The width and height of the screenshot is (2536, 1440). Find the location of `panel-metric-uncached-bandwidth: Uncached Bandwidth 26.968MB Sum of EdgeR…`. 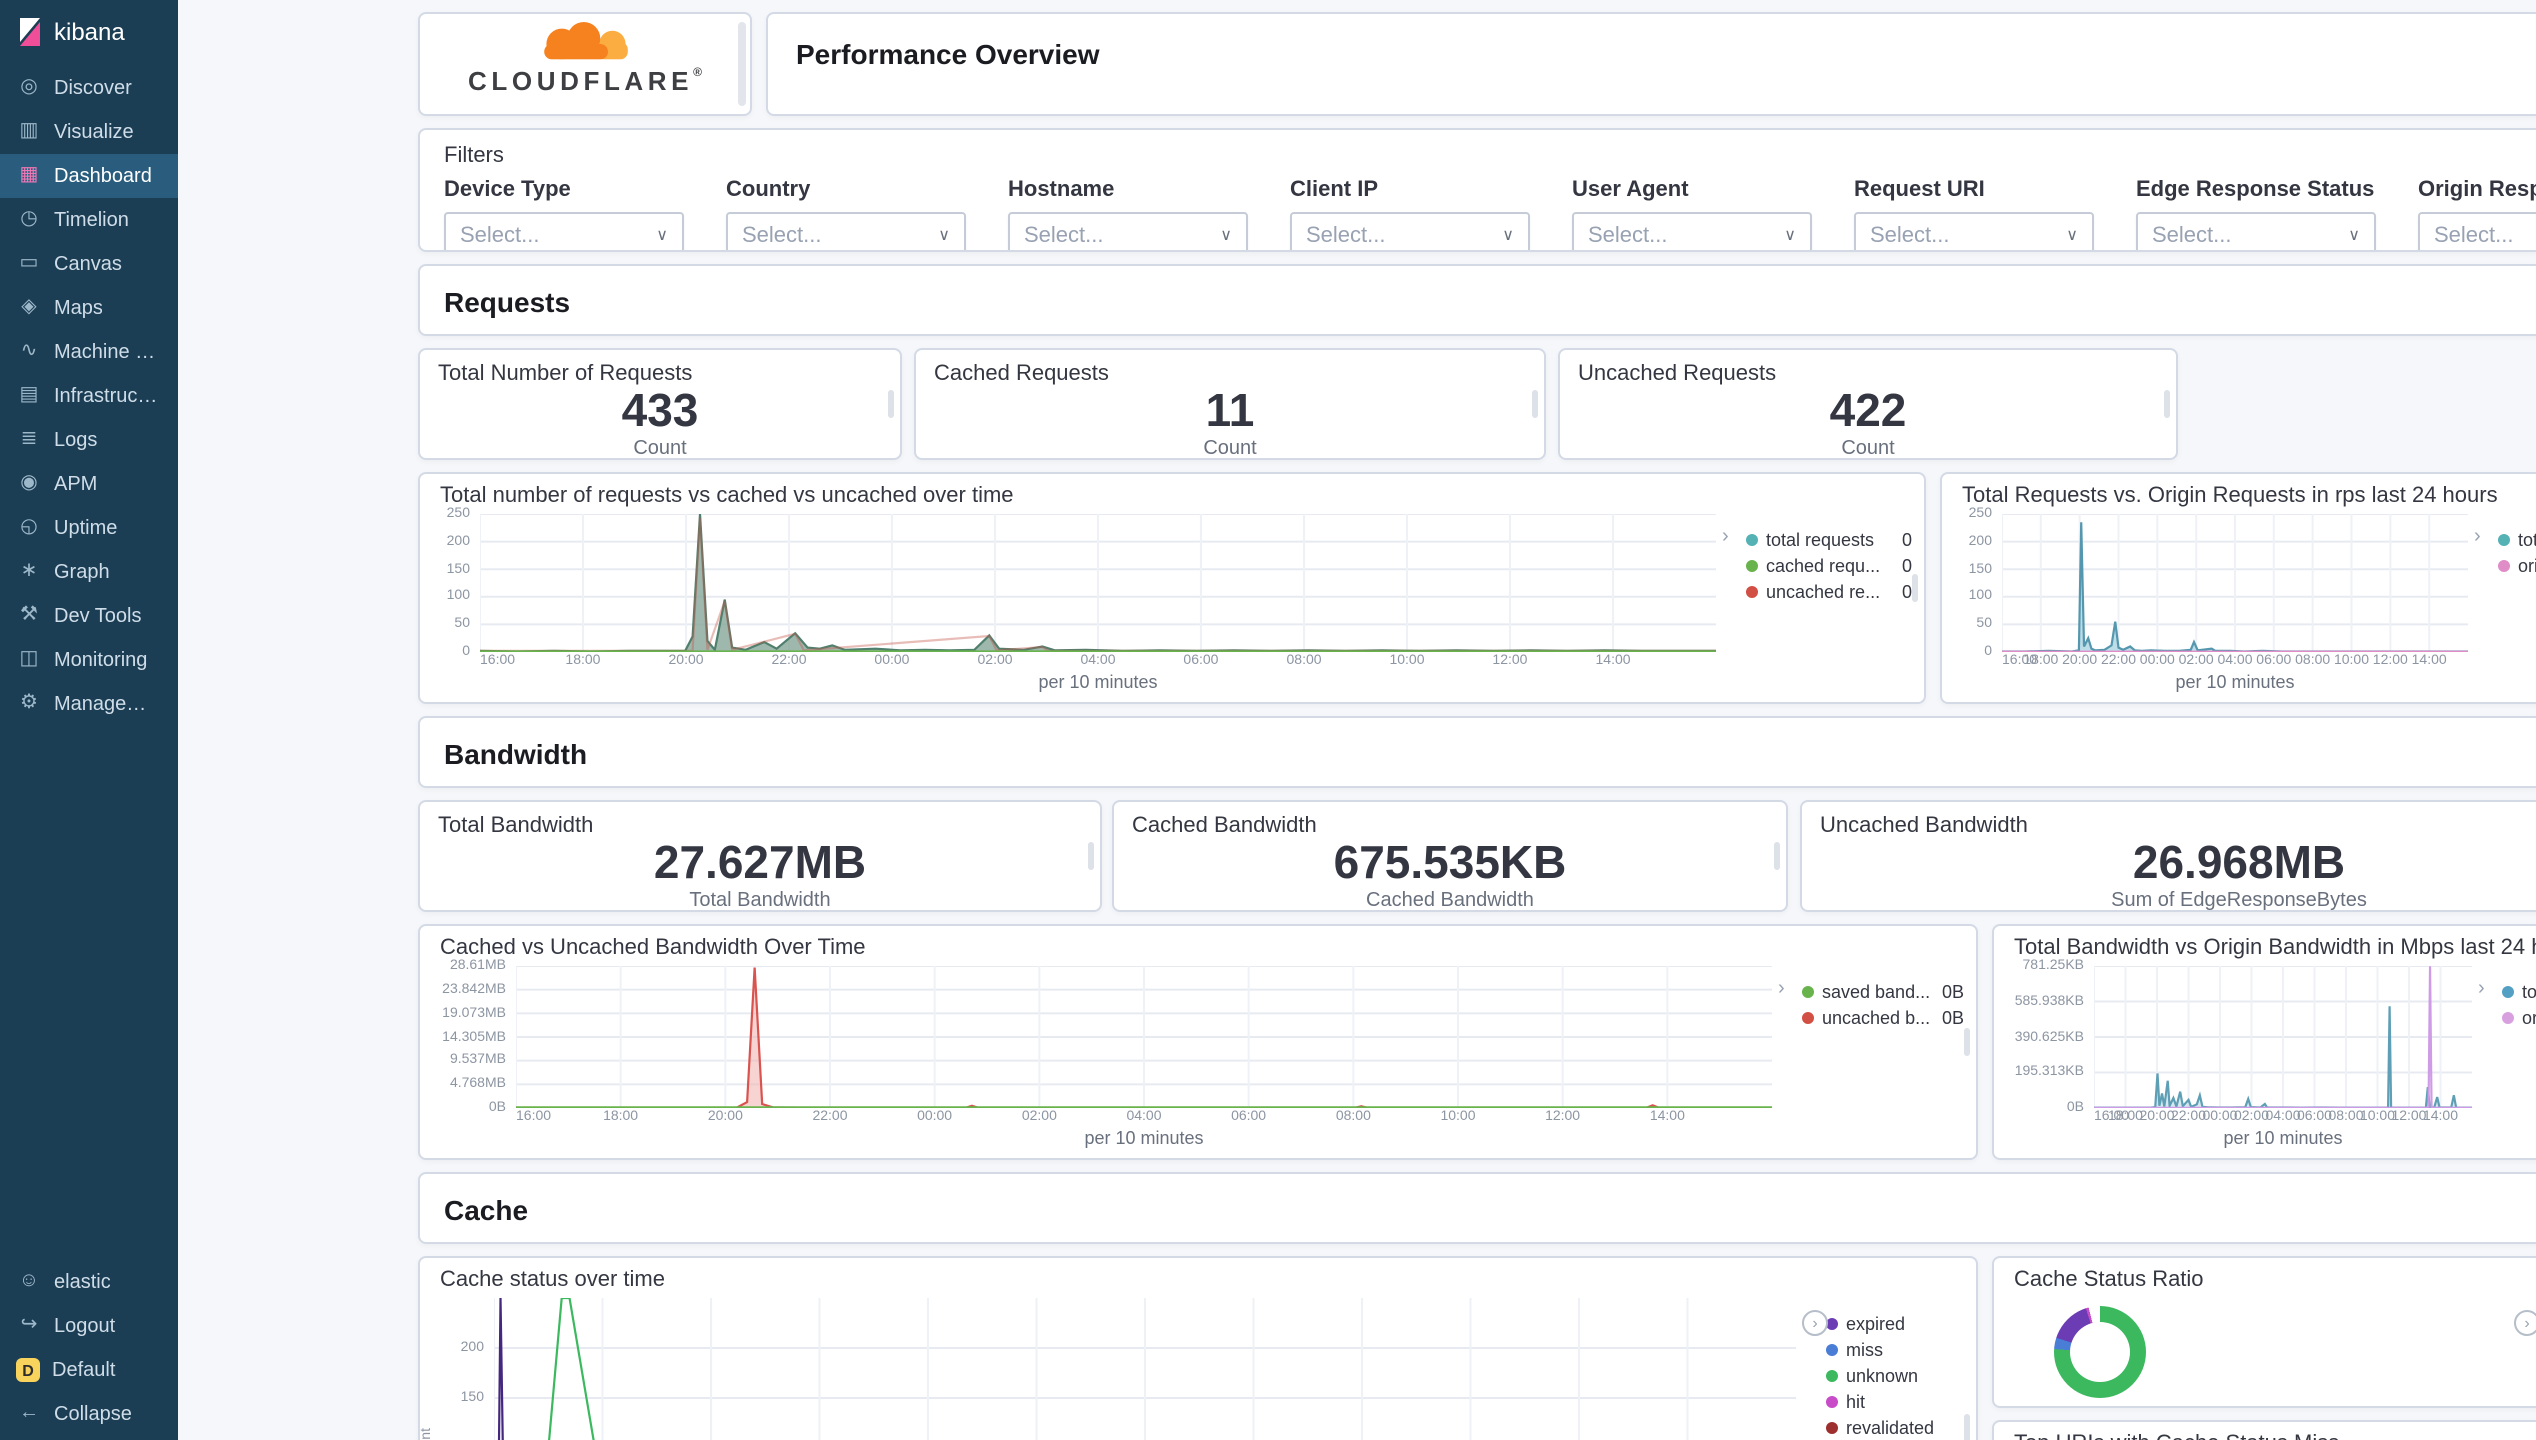

panel-metric-uncached-bandwidth: Uncached Bandwidth 26.968MB Sum of EdgeR… is located at coordinates (2168, 856).